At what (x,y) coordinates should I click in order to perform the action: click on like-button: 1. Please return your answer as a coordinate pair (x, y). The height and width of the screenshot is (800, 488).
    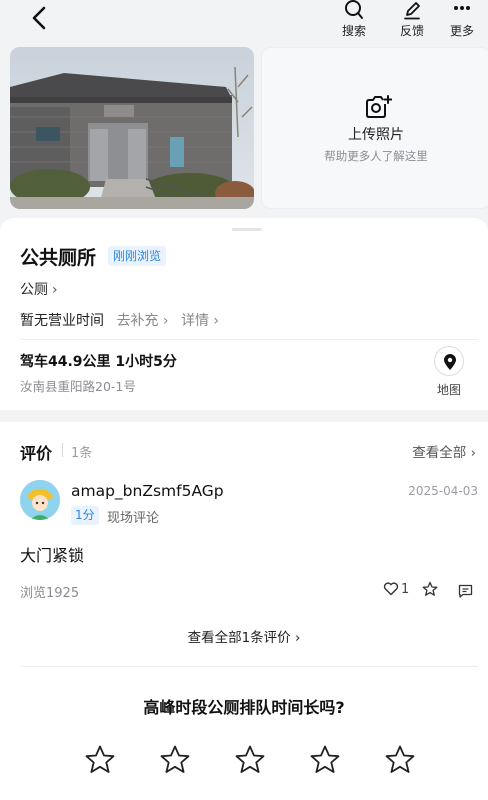
    Looking at the image, I should click on (396, 589).